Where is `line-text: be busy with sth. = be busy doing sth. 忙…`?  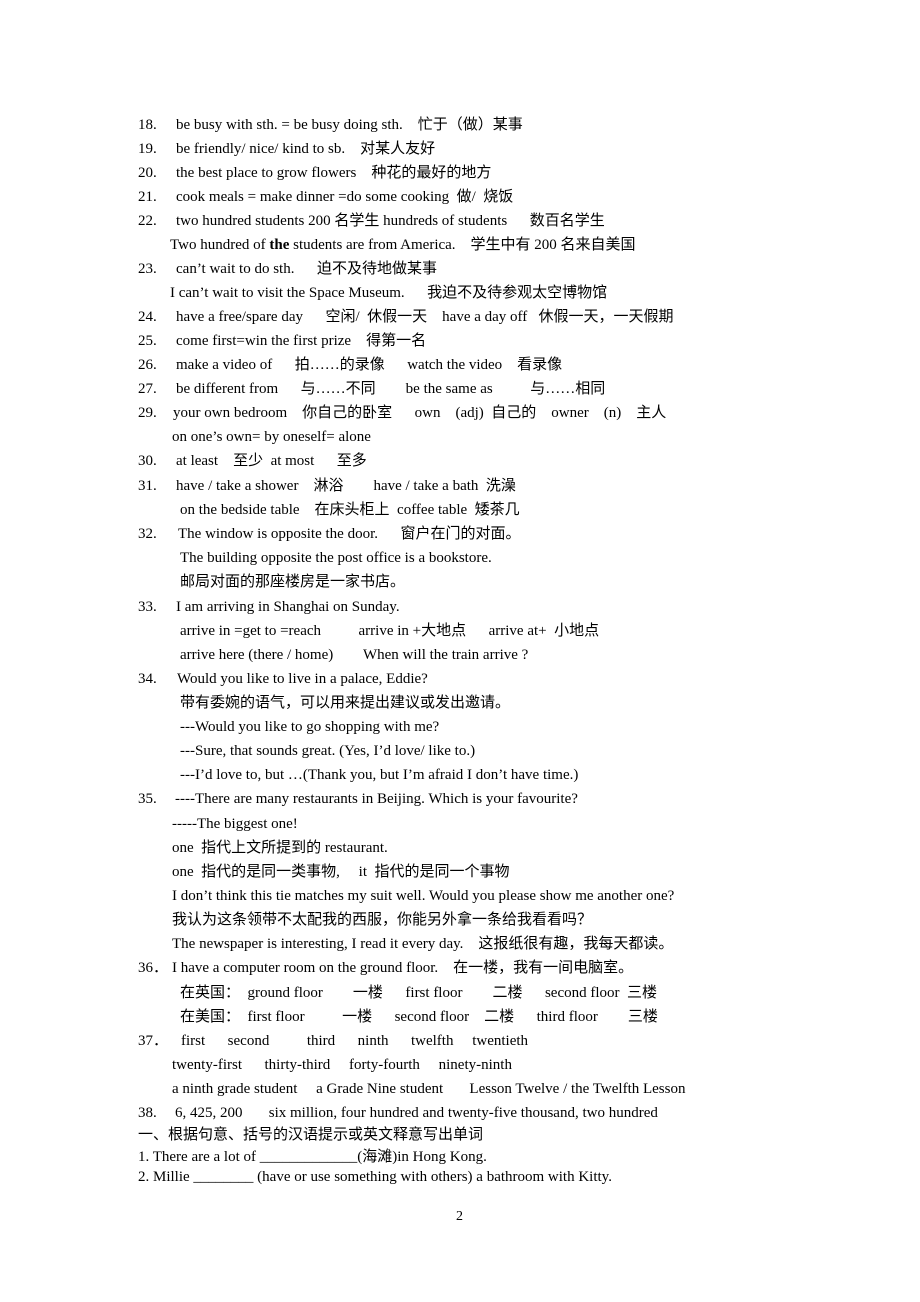
line-text: be busy with sth. = be busy doing sth. 忙… is located at coordinates (349, 125).